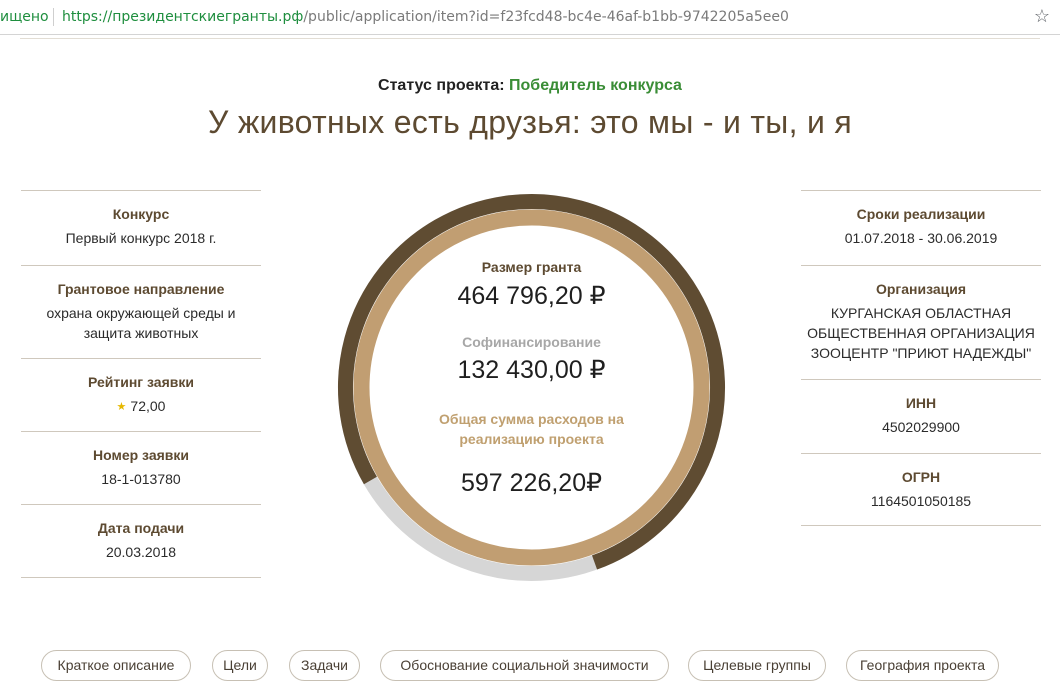  What do you see at coordinates (53, 17) in the screenshot?
I see `address-divider` at bounding box center [53, 17].